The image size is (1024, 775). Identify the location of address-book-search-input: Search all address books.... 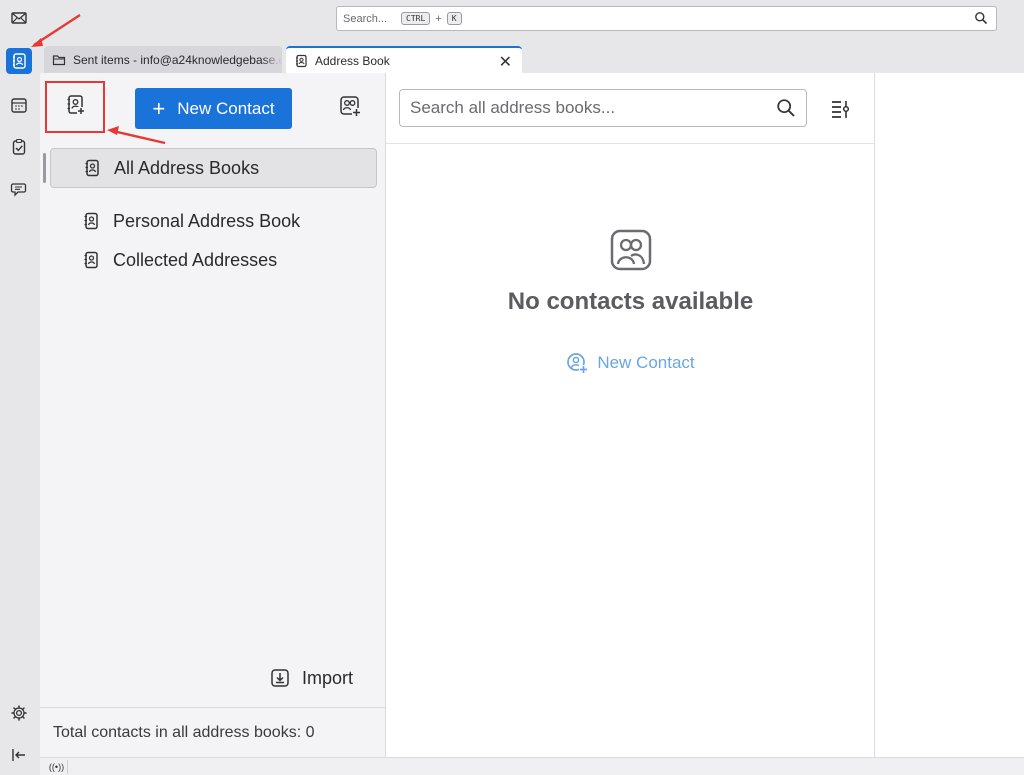
(603, 108).